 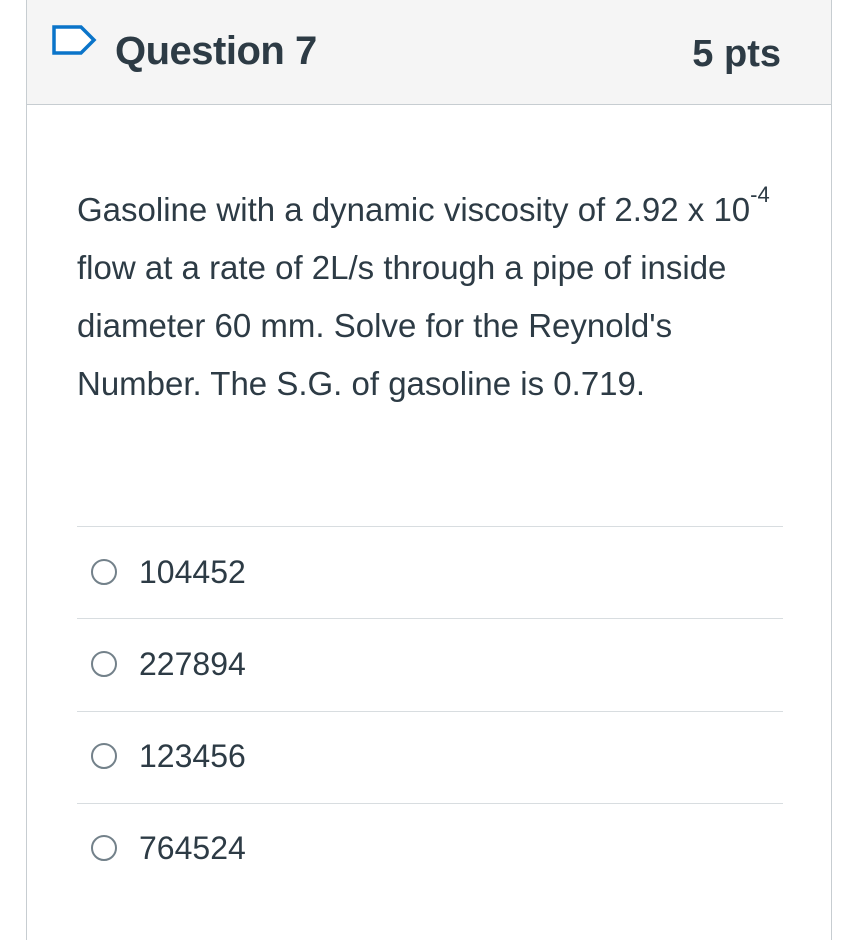 What do you see at coordinates (760, 194) in the screenshot?
I see `question-exponent: -4` at bounding box center [760, 194].